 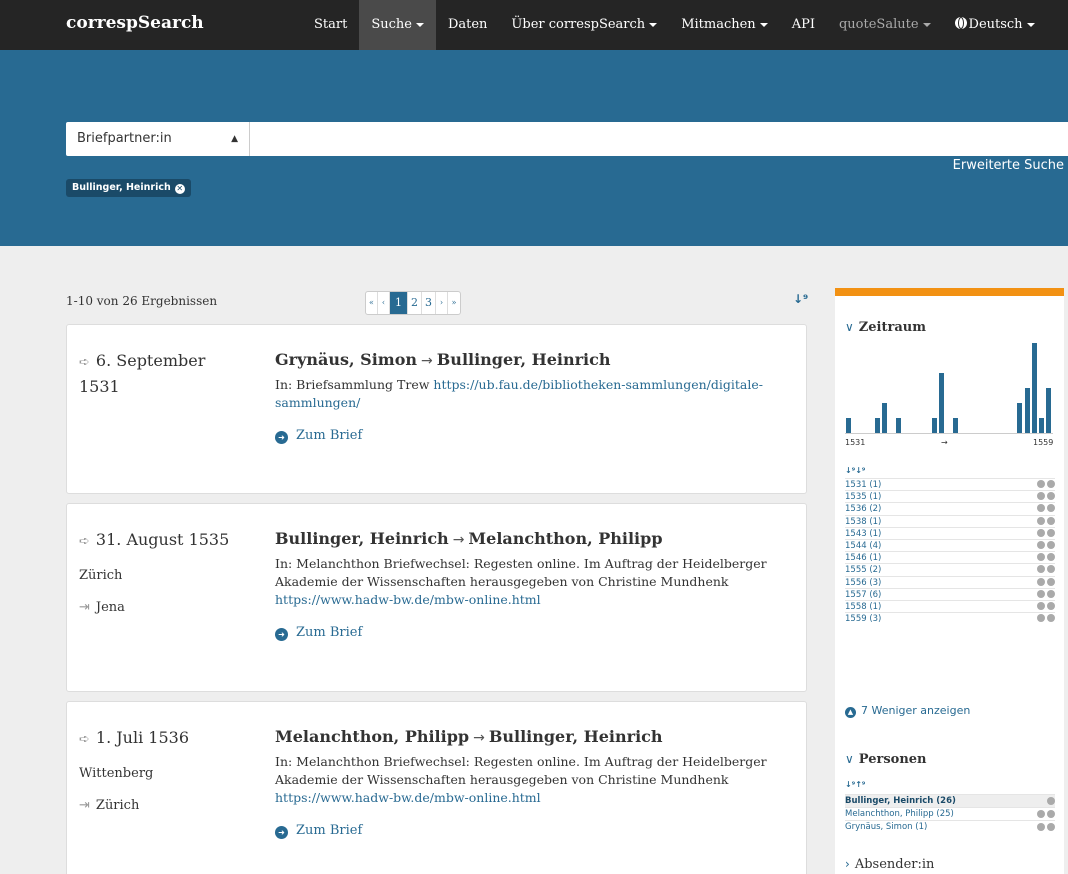 What do you see at coordinates (565, 538) in the screenshot?
I see `receiver: Melanchthon, Philipp` at bounding box center [565, 538].